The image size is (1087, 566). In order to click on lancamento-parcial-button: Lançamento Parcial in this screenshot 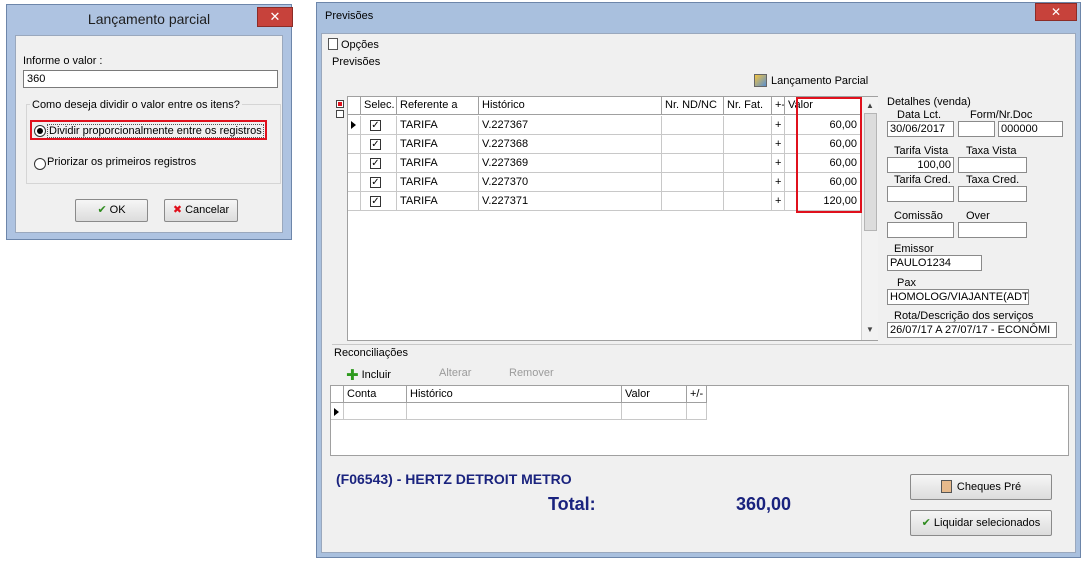, I will do `click(811, 80)`.